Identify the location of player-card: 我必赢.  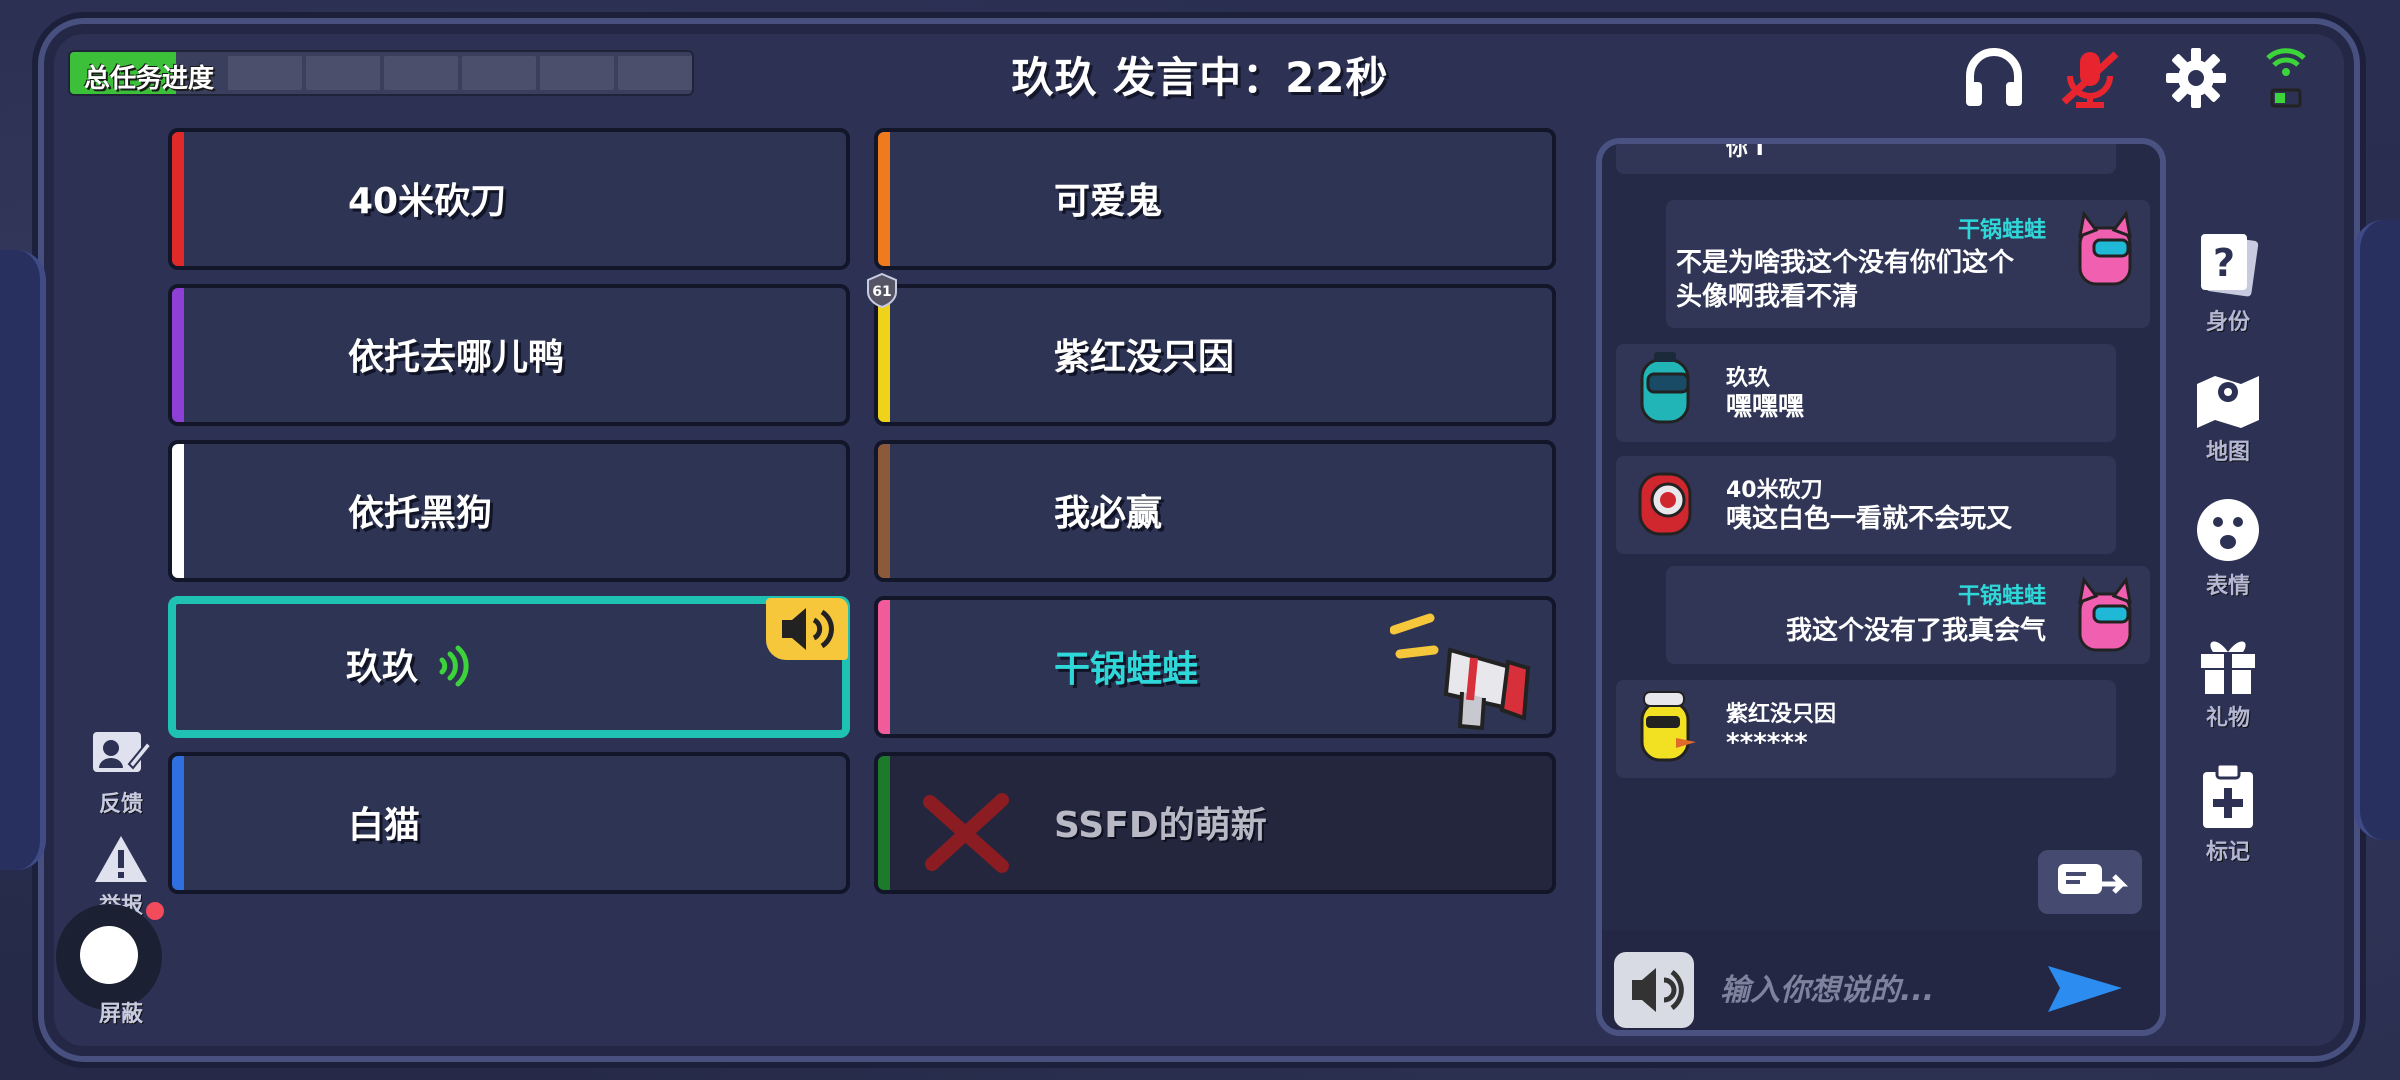
(1215, 511).